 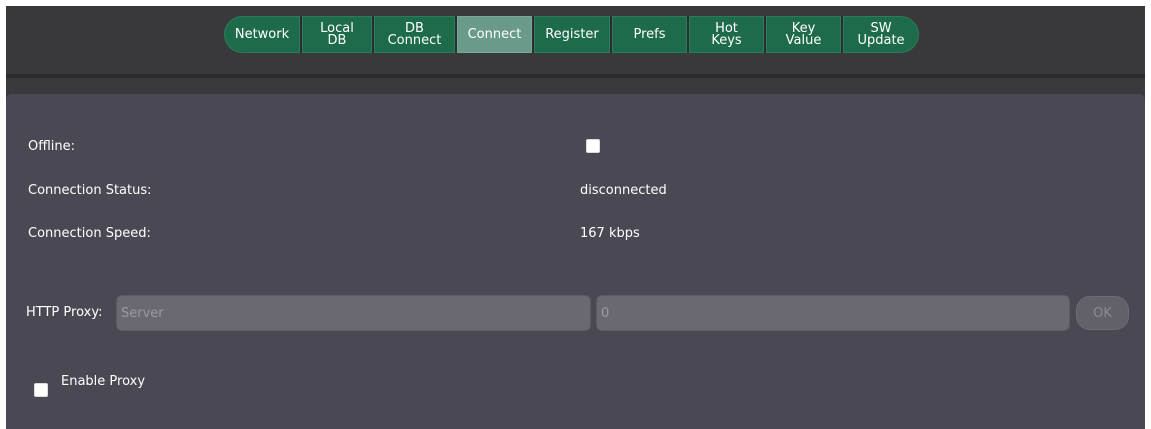 What do you see at coordinates (881, 34) in the screenshot?
I see `tab-sw-update: SW Update` at bounding box center [881, 34].